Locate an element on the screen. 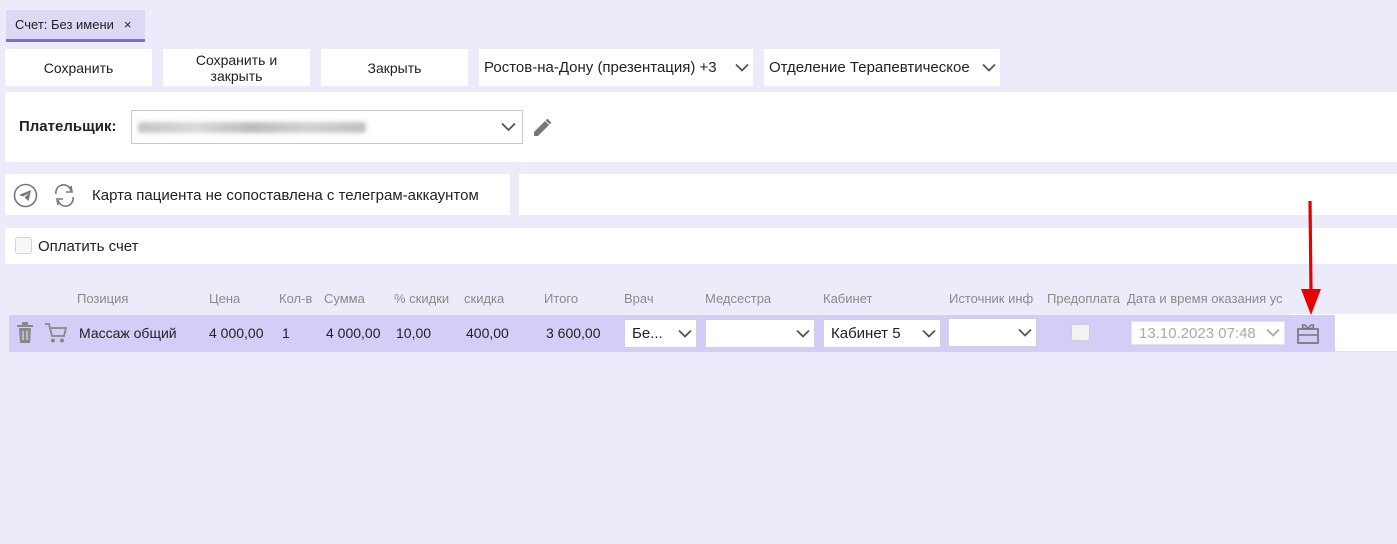  save-close-button: Сохранить и закрыть is located at coordinates (236, 67).